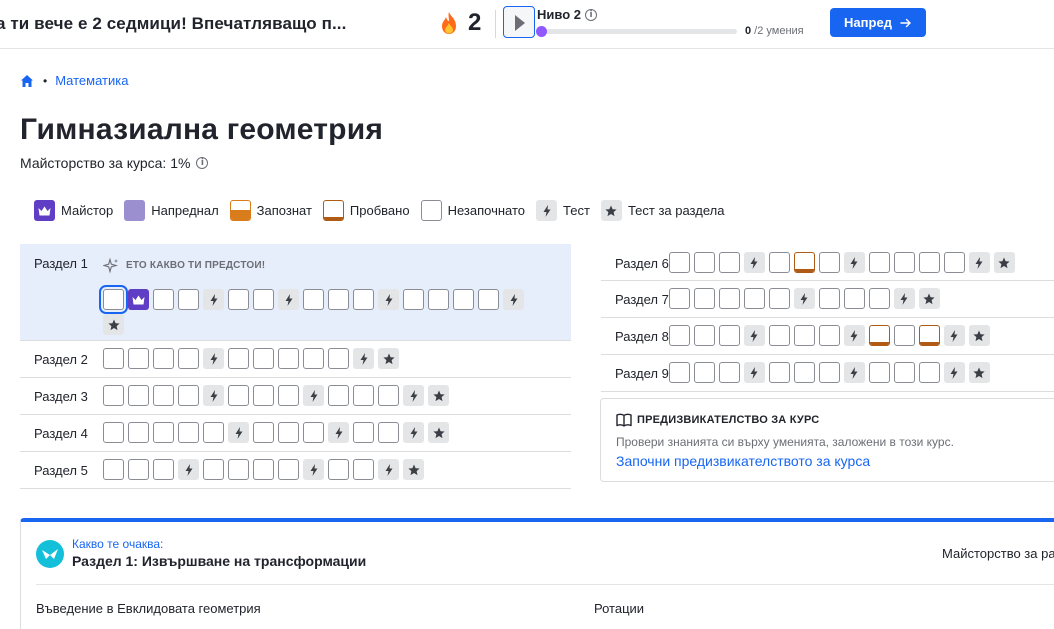  What do you see at coordinates (835, 461) in the screenshot?
I see `start-course-challenge-link: Започни предизвикателството за курса` at bounding box center [835, 461].